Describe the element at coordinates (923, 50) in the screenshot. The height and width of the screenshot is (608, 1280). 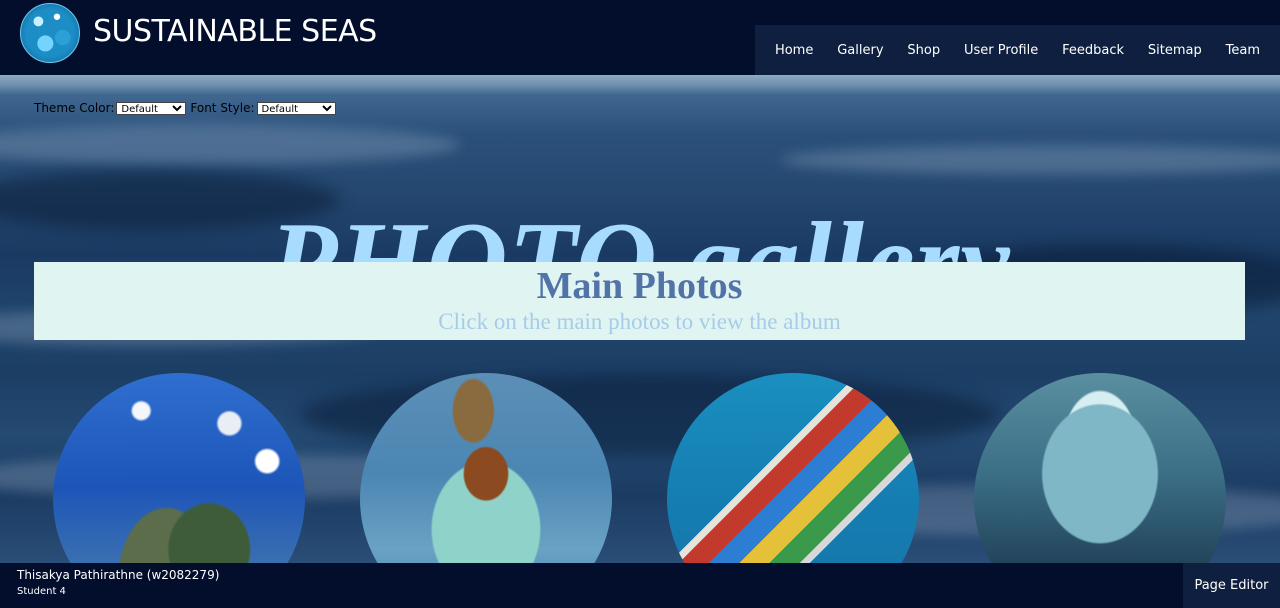
I see `nav-shop: Shop` at that location.